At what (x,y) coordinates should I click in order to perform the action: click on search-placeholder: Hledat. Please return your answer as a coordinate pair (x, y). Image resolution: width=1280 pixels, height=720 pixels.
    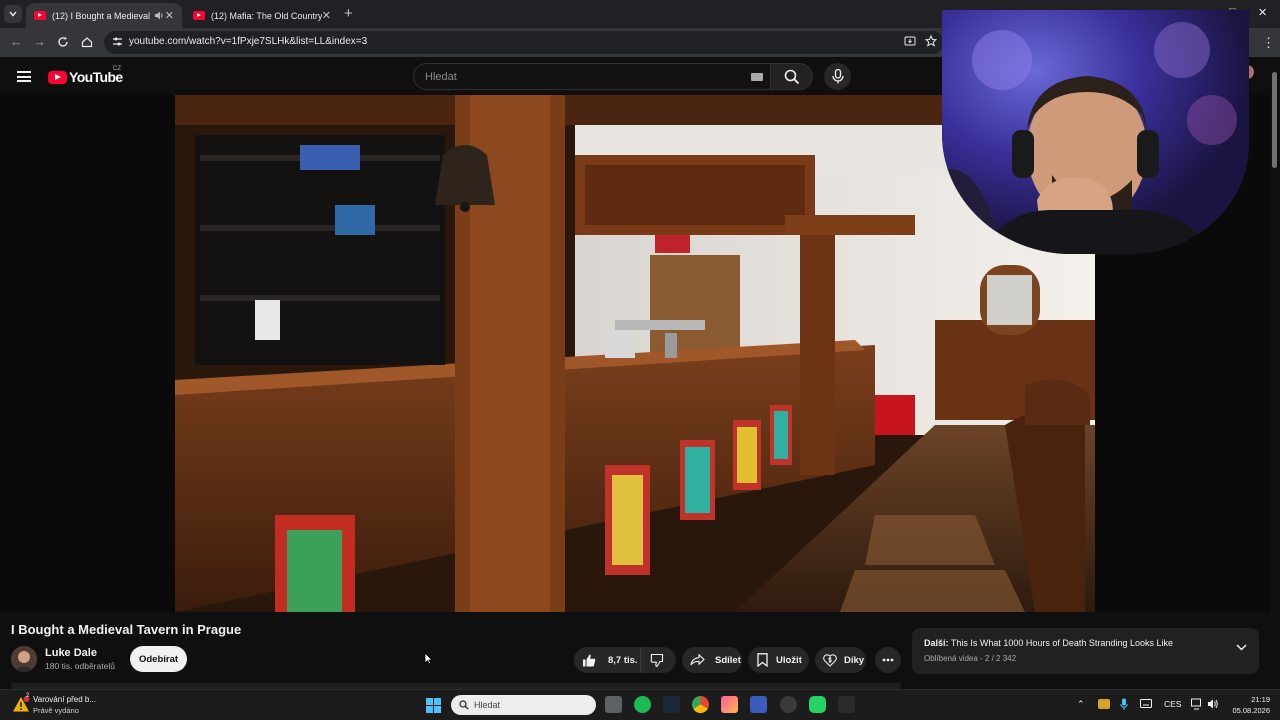
    Looking at the image, I should click on (441, 77).